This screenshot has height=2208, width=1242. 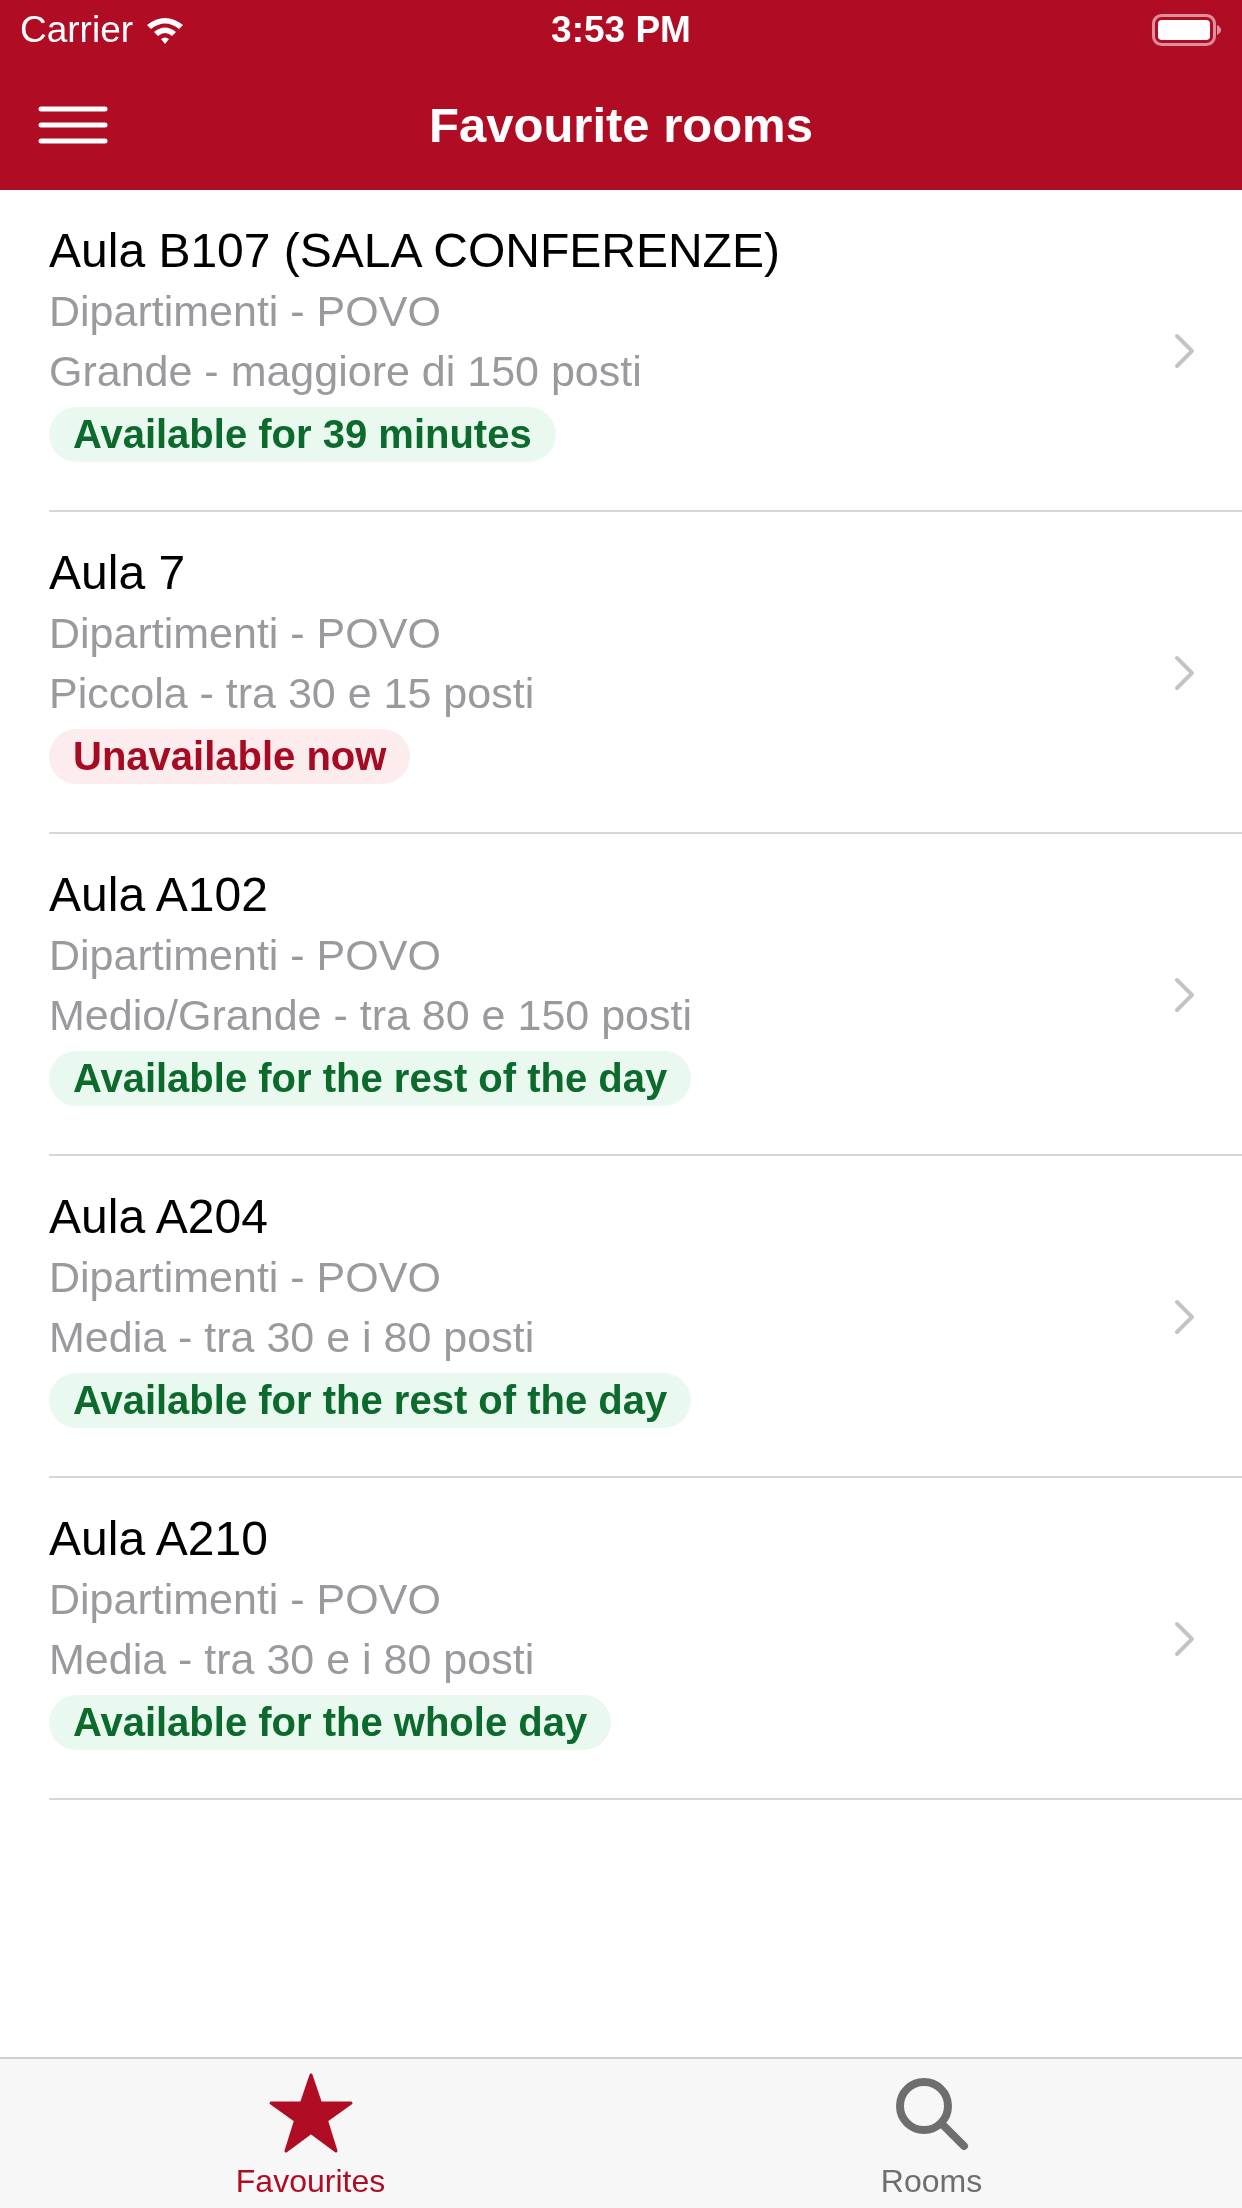 I want to click on search-icon, so click(x=931, y=2114).